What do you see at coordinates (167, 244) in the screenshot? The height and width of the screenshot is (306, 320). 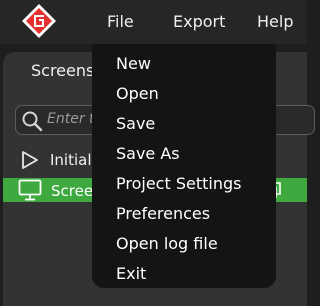 I see `menu-item-open-log-file: Open log file` at bounding box center [167, 244].